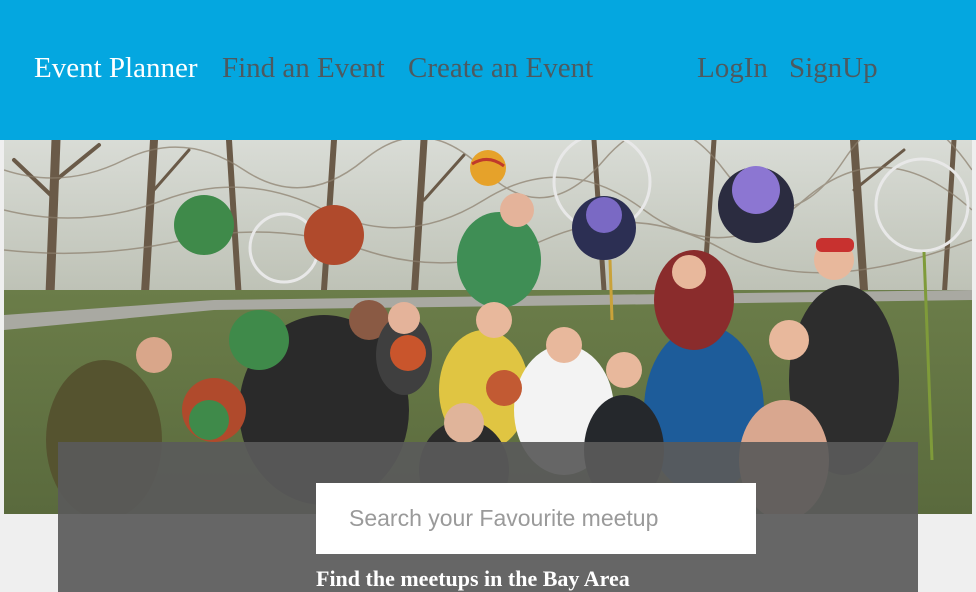 The width and height of the screenshot is (976, 592). I want to click on nav-login-link: LogIn, so click(732, 68).